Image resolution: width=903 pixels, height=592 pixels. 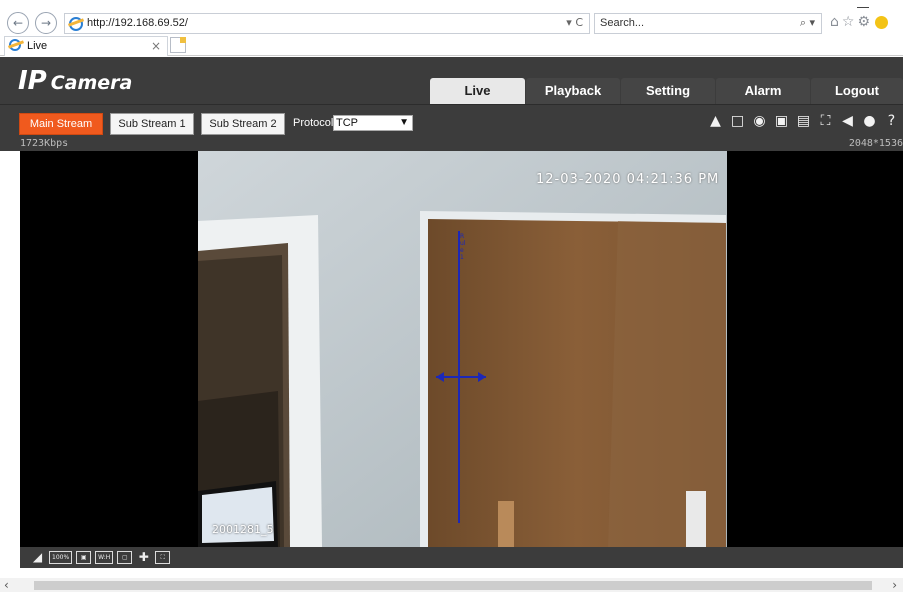 I want to click on browser-toolbar-icons: ⌂☆⚙, so click(x=859, y=22).